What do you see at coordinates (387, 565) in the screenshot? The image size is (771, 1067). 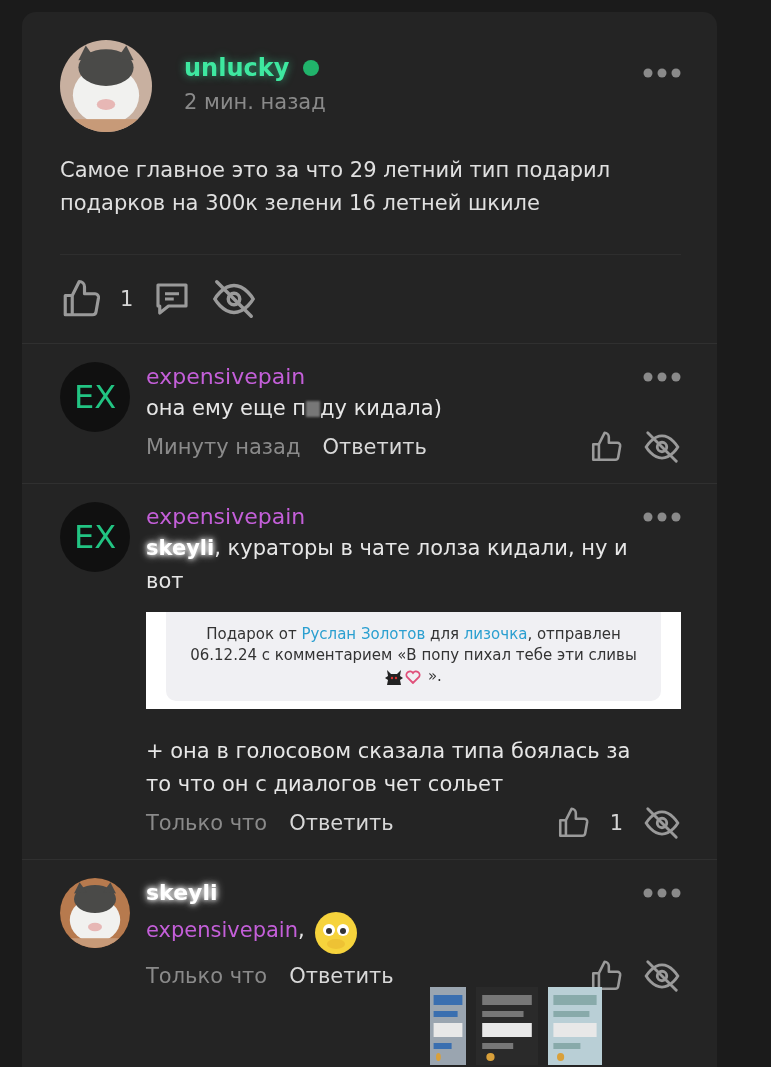 I see `comment-text: skeyli, кураторы в чате лолза кидали, ну и вот` at bounding box center [387, 565].